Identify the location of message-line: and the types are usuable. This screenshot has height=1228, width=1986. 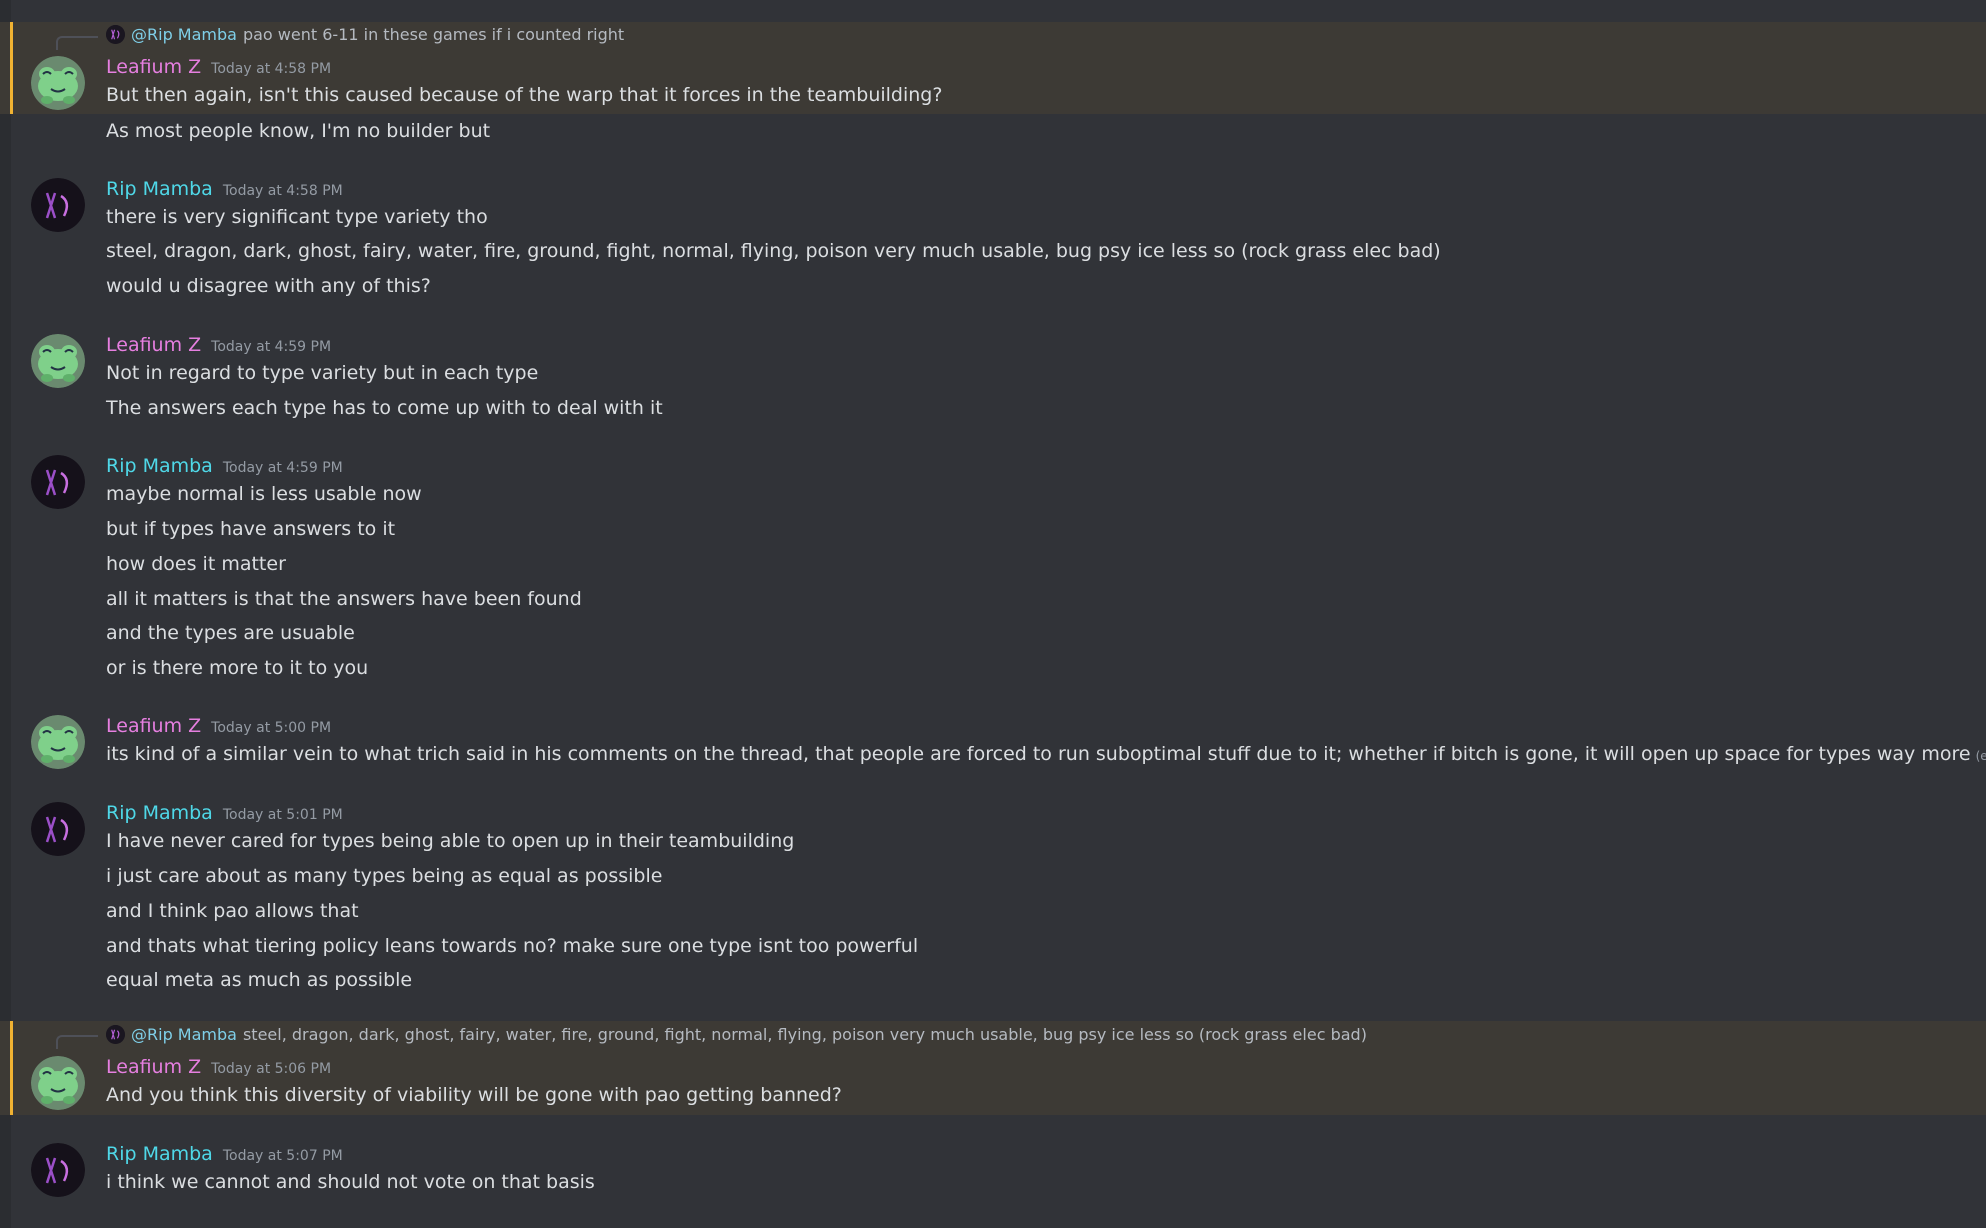
(230, 633).